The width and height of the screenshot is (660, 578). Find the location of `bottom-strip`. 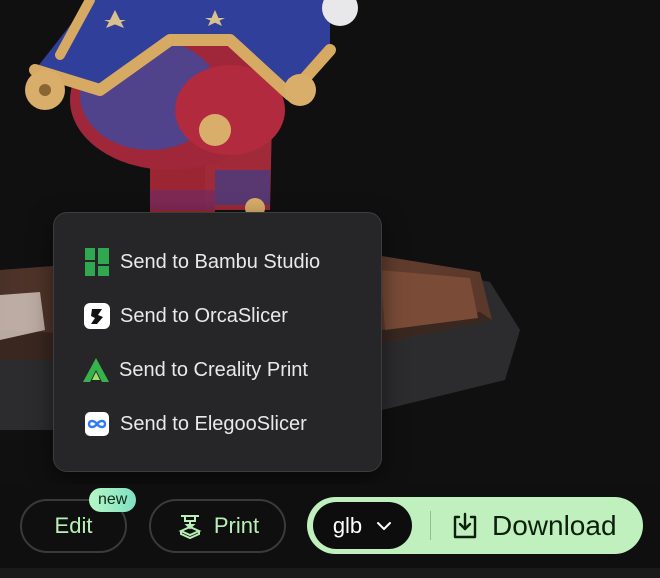

bottom-strip is located at coordinates (330, 573).